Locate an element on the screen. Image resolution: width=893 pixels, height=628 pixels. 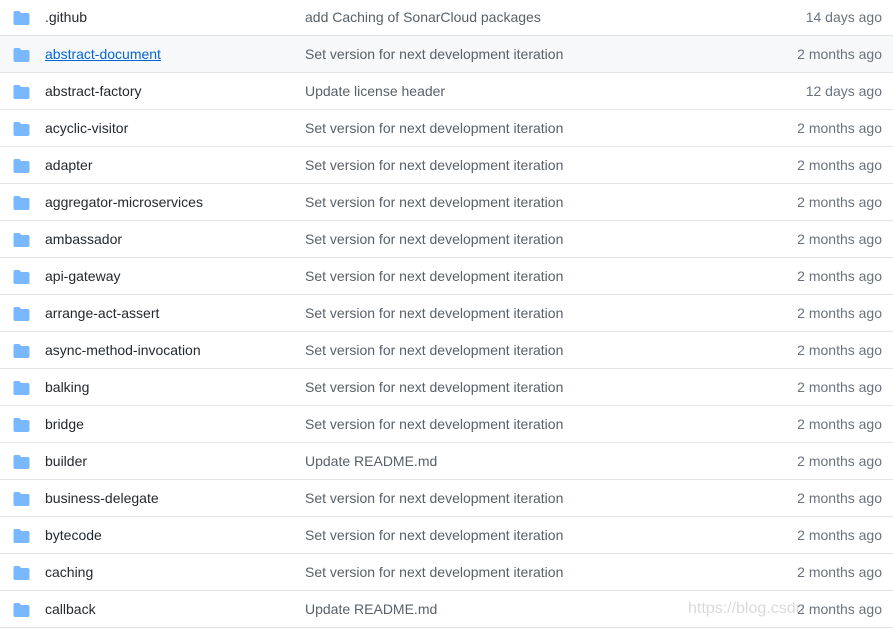
file-name-link: async-method-invocation is located at coordinates (123, 350).